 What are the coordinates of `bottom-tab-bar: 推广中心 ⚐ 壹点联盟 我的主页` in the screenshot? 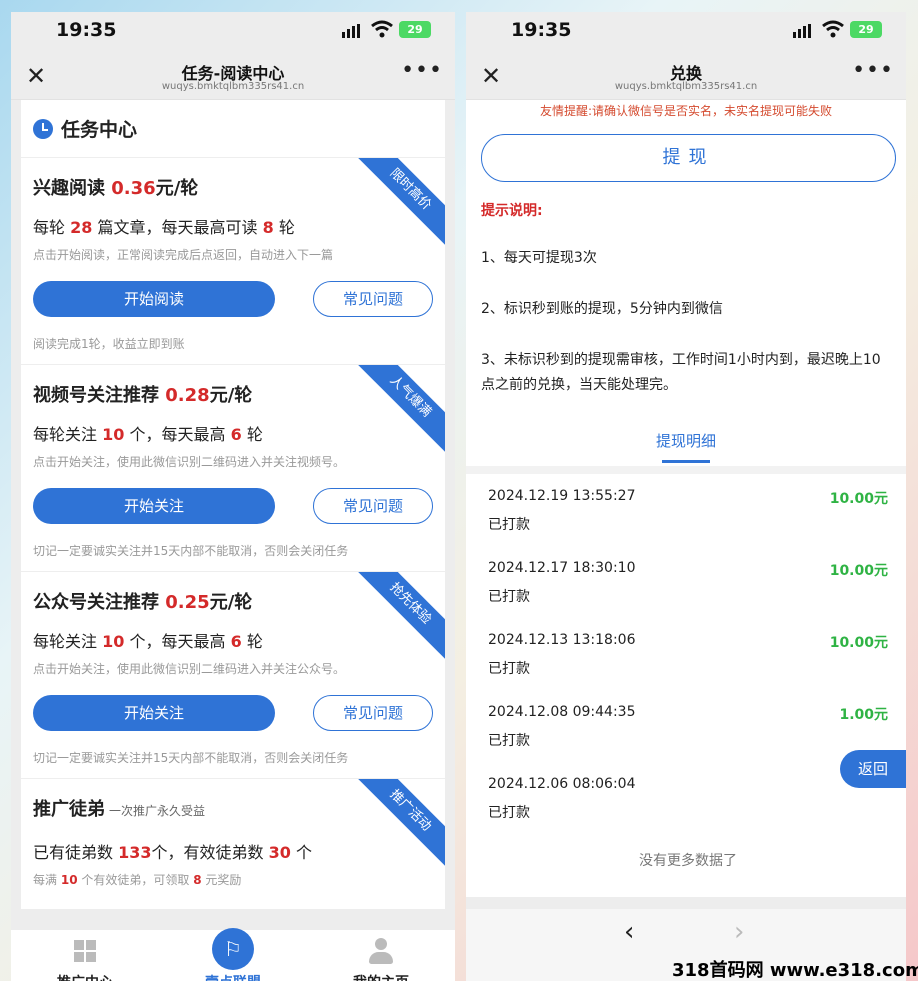 It's located at (233, 954).